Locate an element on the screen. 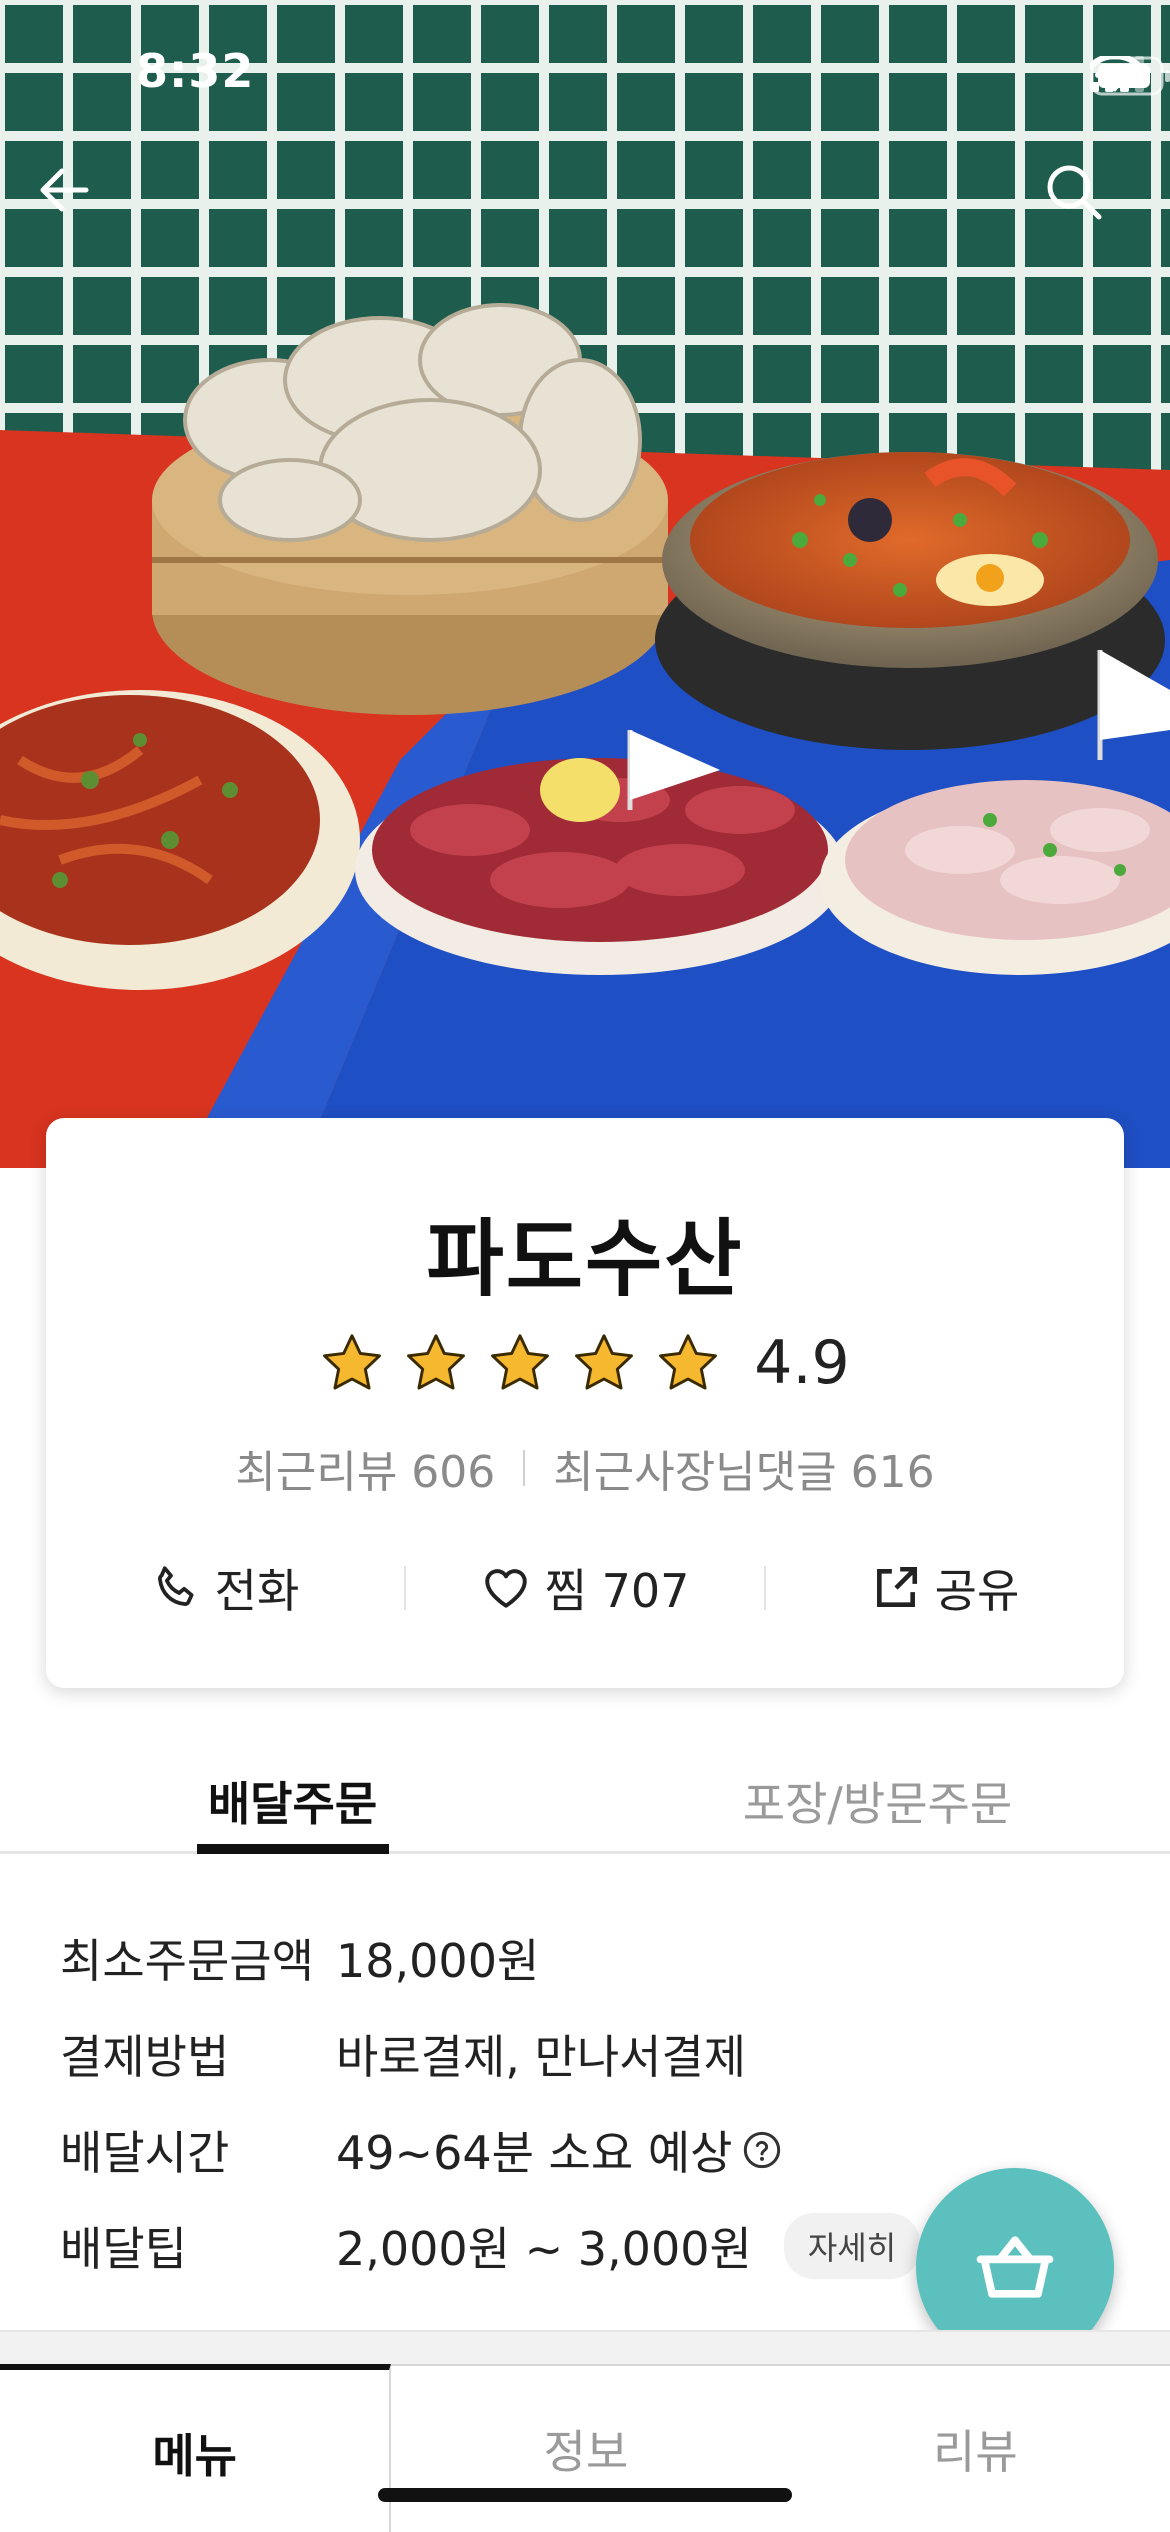  delivery-tip-group: 2,000원 ~ 3,000원 자세히 is located at coordinates (628, 2246).